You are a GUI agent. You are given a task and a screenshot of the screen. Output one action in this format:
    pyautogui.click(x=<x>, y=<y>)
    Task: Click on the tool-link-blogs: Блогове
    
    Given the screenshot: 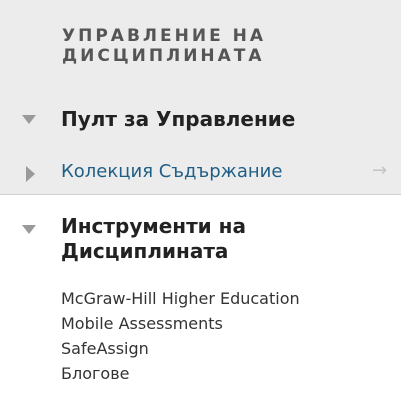 What is the action you would take?
    pyautogui.click(x=180, y=373)
    